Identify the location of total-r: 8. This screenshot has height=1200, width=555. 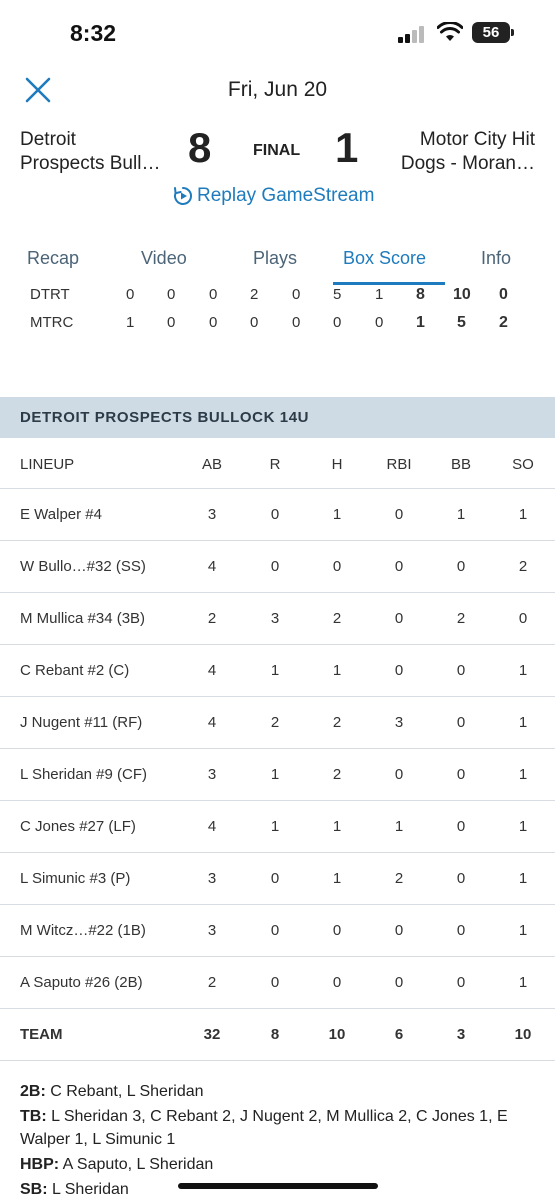
(275, 1034).